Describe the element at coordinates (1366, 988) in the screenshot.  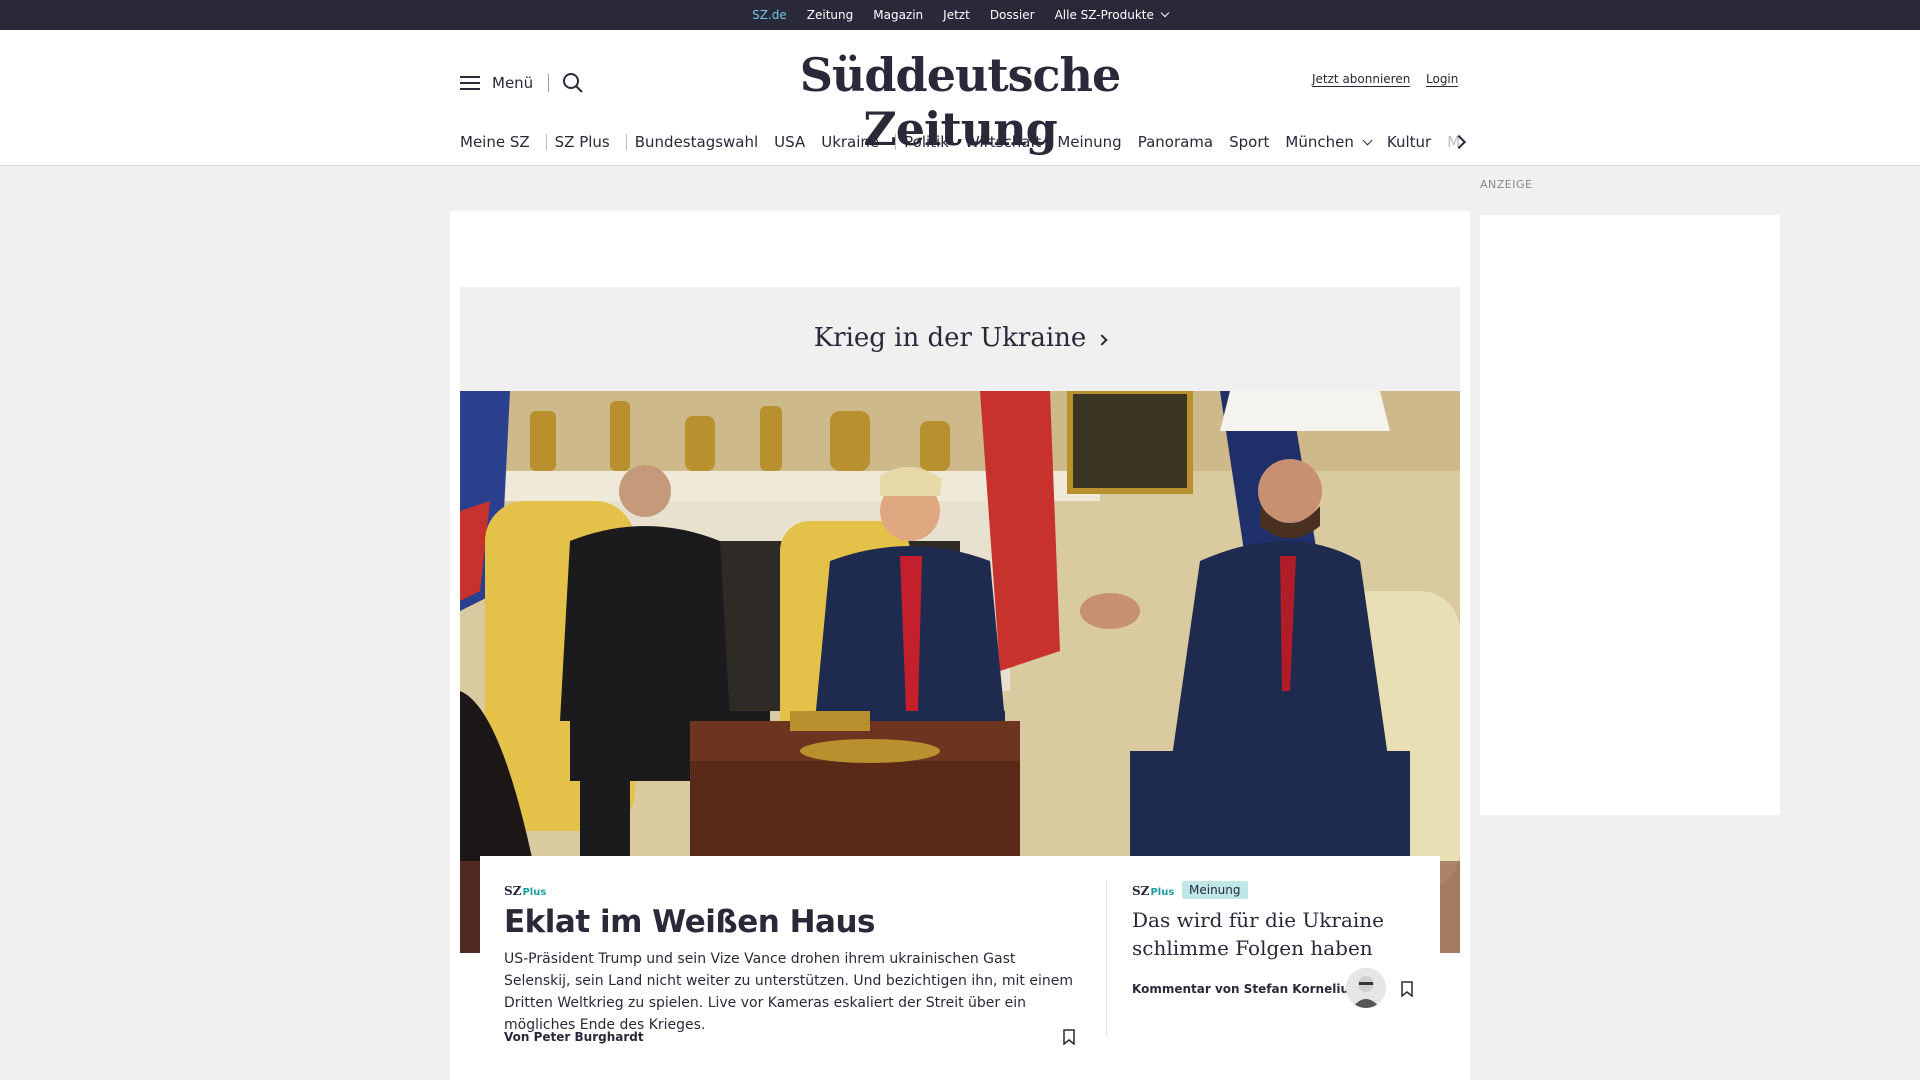
I see `author-avatar` at that location.